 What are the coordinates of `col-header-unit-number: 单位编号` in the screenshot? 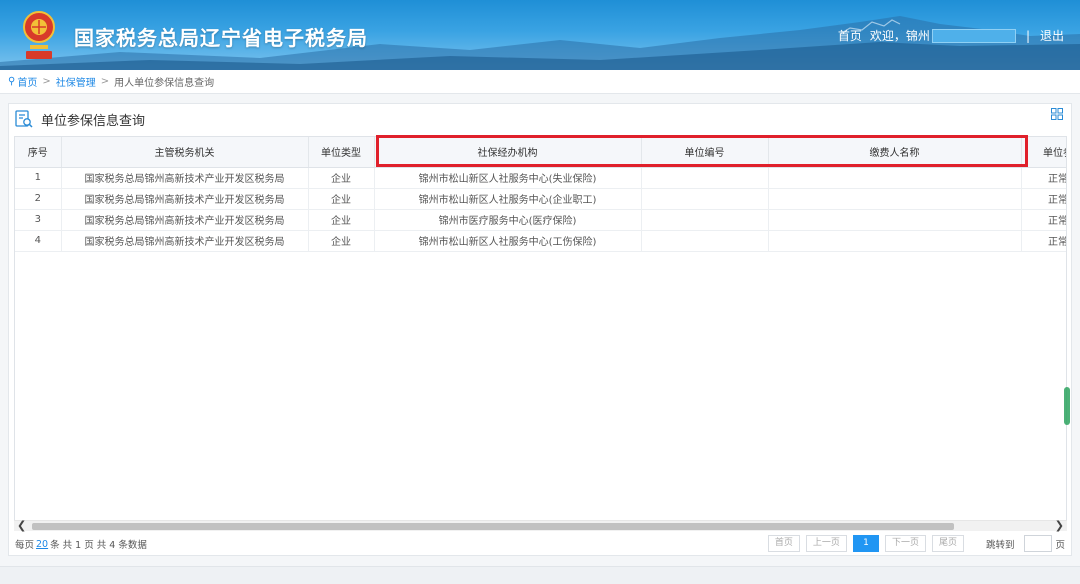 It's located at (705, 152).